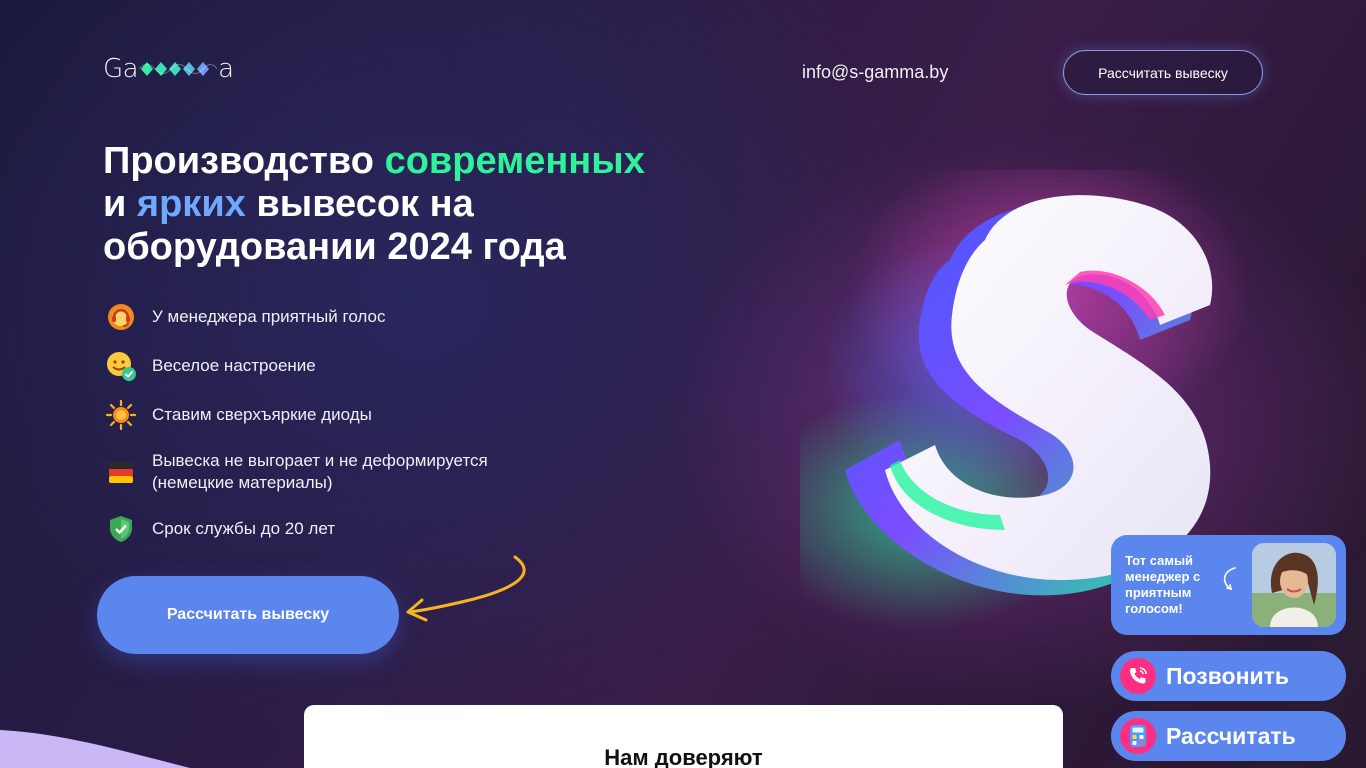  I want to click on logo: Ga a, so click(168, 69).